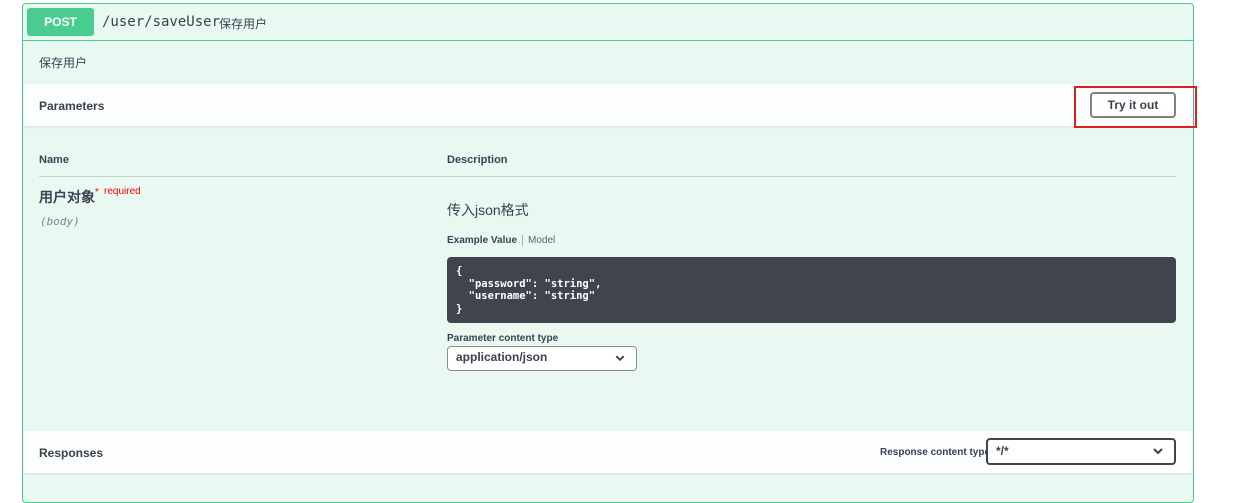  What do you see at coordinates (608, 22) in the screenshot?
I see `operation-summary: POST /user/saveUser 保存用户` at bounding box center [608, 22].